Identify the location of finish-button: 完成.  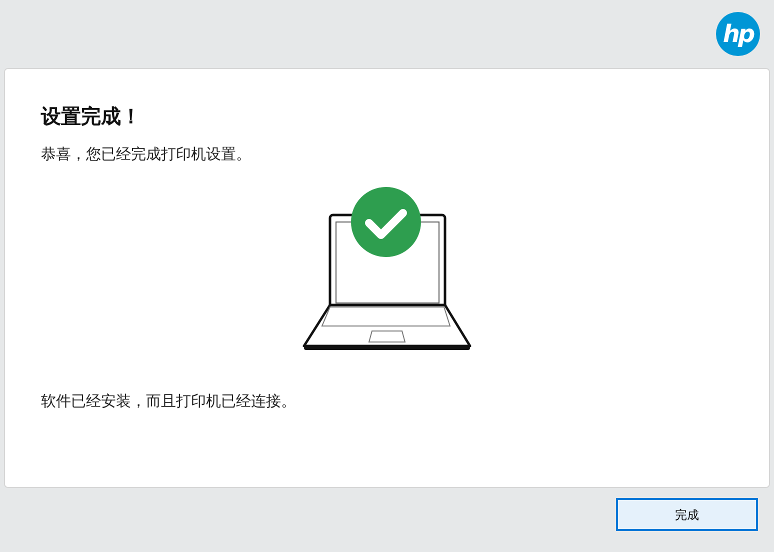
(687, 514).